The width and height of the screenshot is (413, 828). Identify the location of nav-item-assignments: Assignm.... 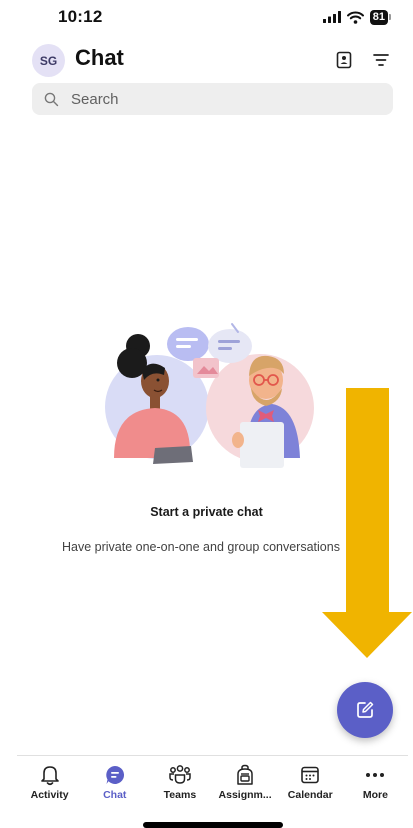
(245, 780).